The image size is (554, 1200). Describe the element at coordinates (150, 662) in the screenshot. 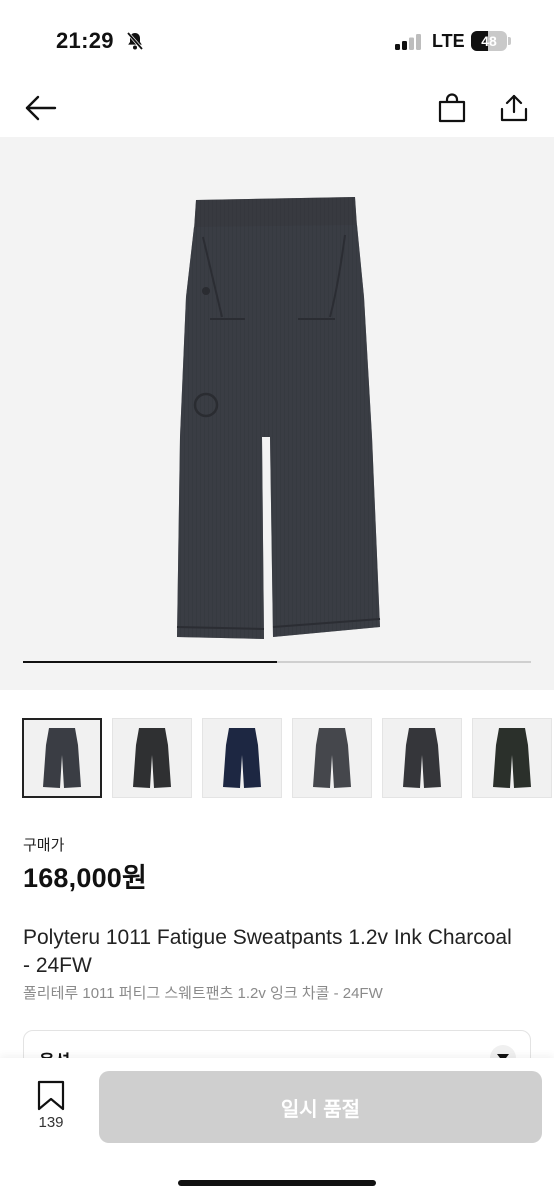

I see `gallery-progress-fill` at that location.